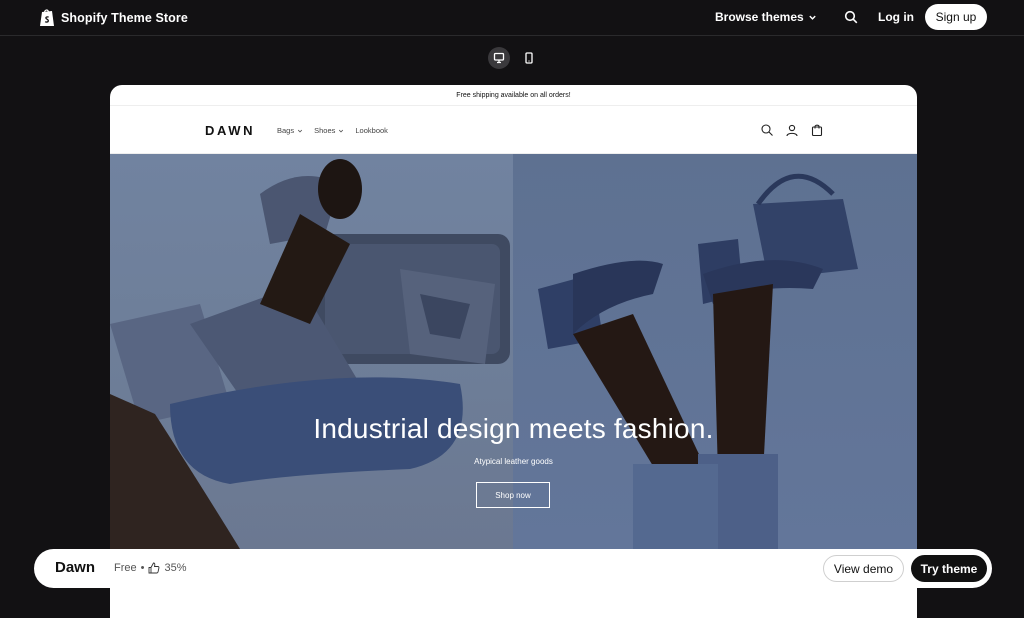  What do you see at coordinates (47, 17) in the screenshot?
I see `shopify-bag-icon` at bounding box center [47, 17].